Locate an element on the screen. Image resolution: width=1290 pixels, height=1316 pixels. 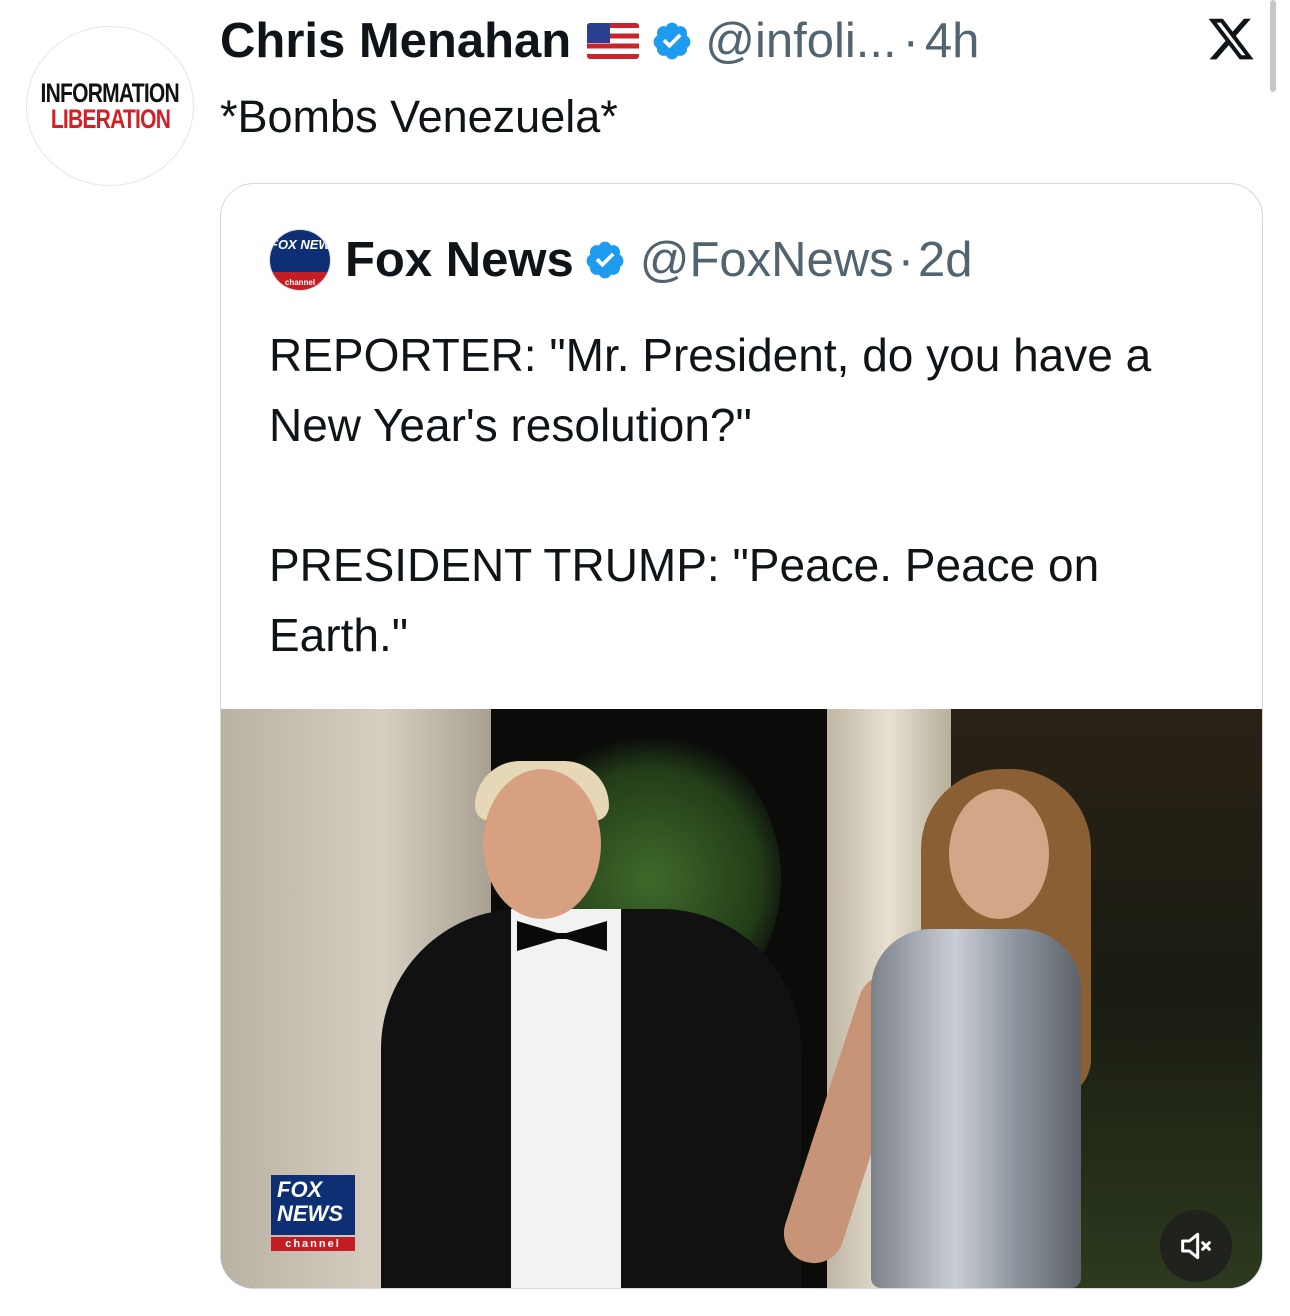
quoted-tweet-timestamp: 2d is located at coordinates (945, 260).